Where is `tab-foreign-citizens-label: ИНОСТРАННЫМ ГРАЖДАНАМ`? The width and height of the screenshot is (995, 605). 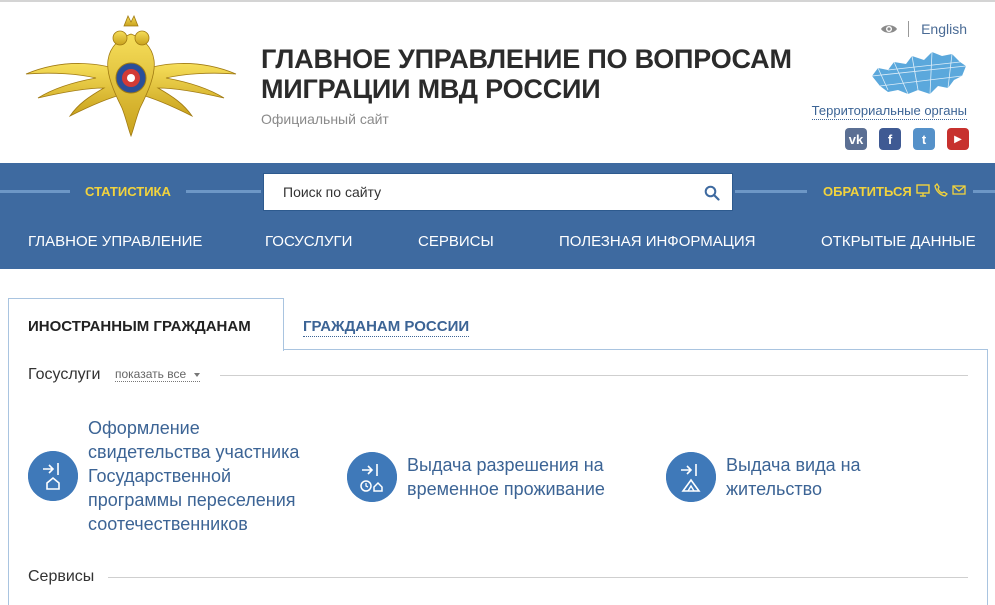
tab-foreign-citizens-label: ИНОСТРАННЫМ ГРАЖДАНАМ is located at coordinates (139, 326).